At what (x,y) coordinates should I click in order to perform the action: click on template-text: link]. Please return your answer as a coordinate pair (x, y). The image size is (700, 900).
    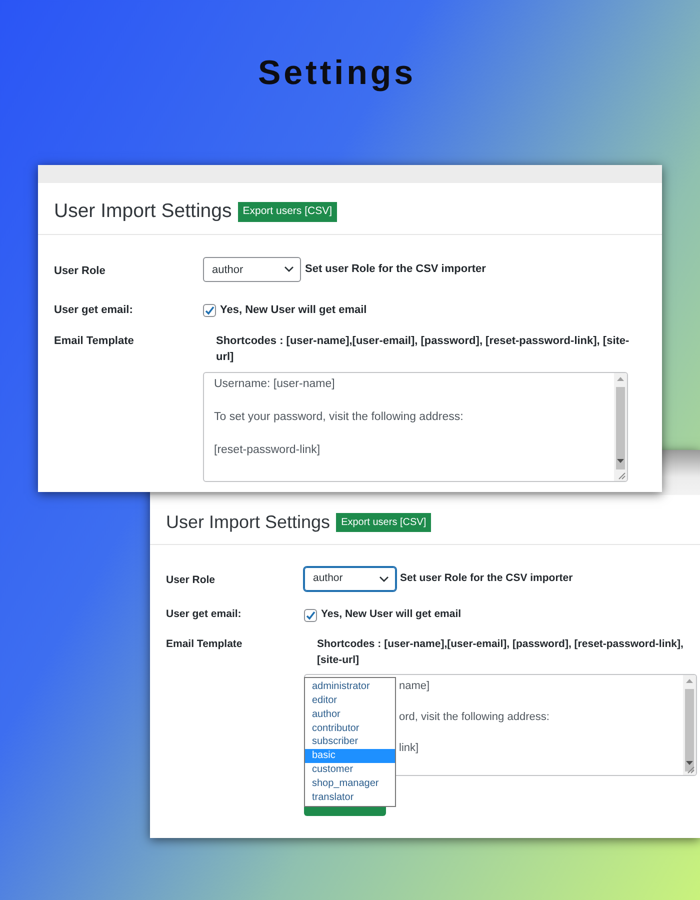
    Looking at the image, I should click on (409, 747).